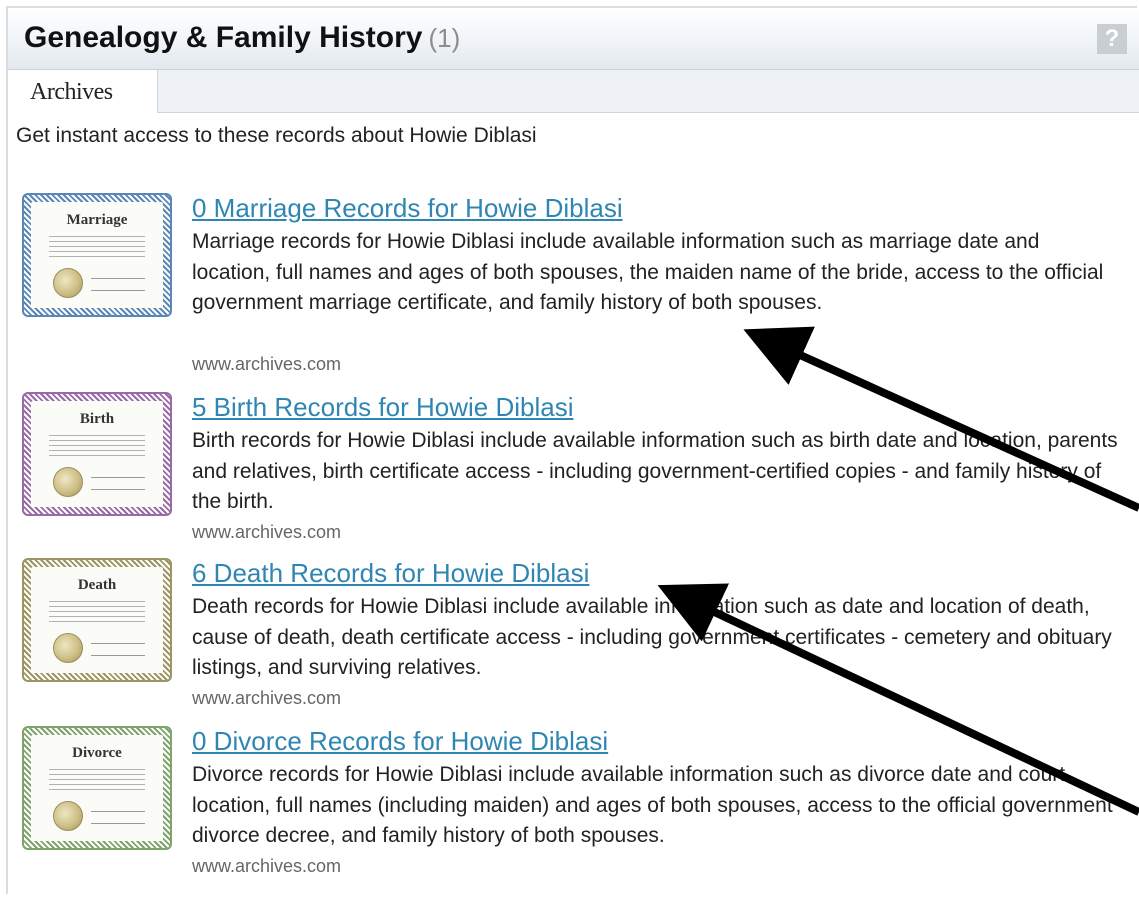 The height and width of the screenshot is (898, 1139). What do you see at coordinates (941, 419) in the screenshot?
I see `arrow-to-marriage` at bounding box center [941, 419].